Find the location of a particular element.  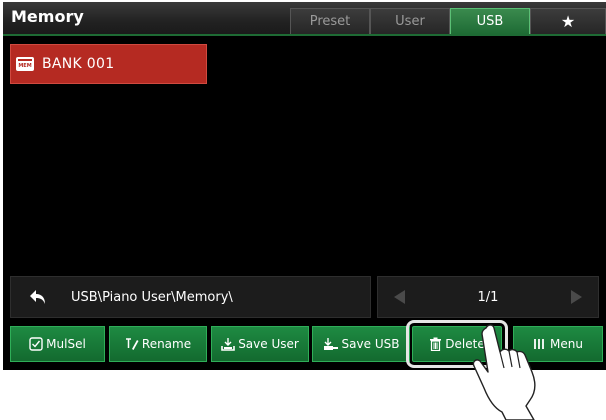

tab-label: Preset is located at coordinates (330, 21).